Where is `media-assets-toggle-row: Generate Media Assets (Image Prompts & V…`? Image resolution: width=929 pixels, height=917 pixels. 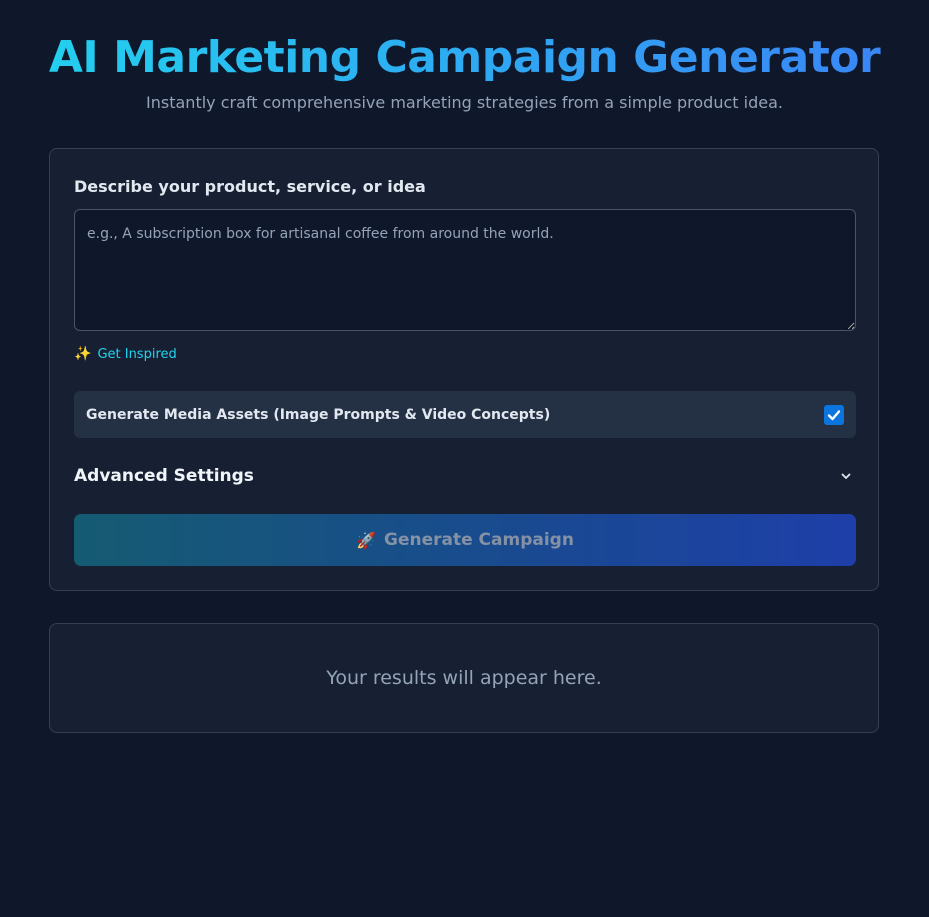
media-assets-toggle-row: Generate Media Assets (Image Prompts & V… is located at coordinates (465, 414).